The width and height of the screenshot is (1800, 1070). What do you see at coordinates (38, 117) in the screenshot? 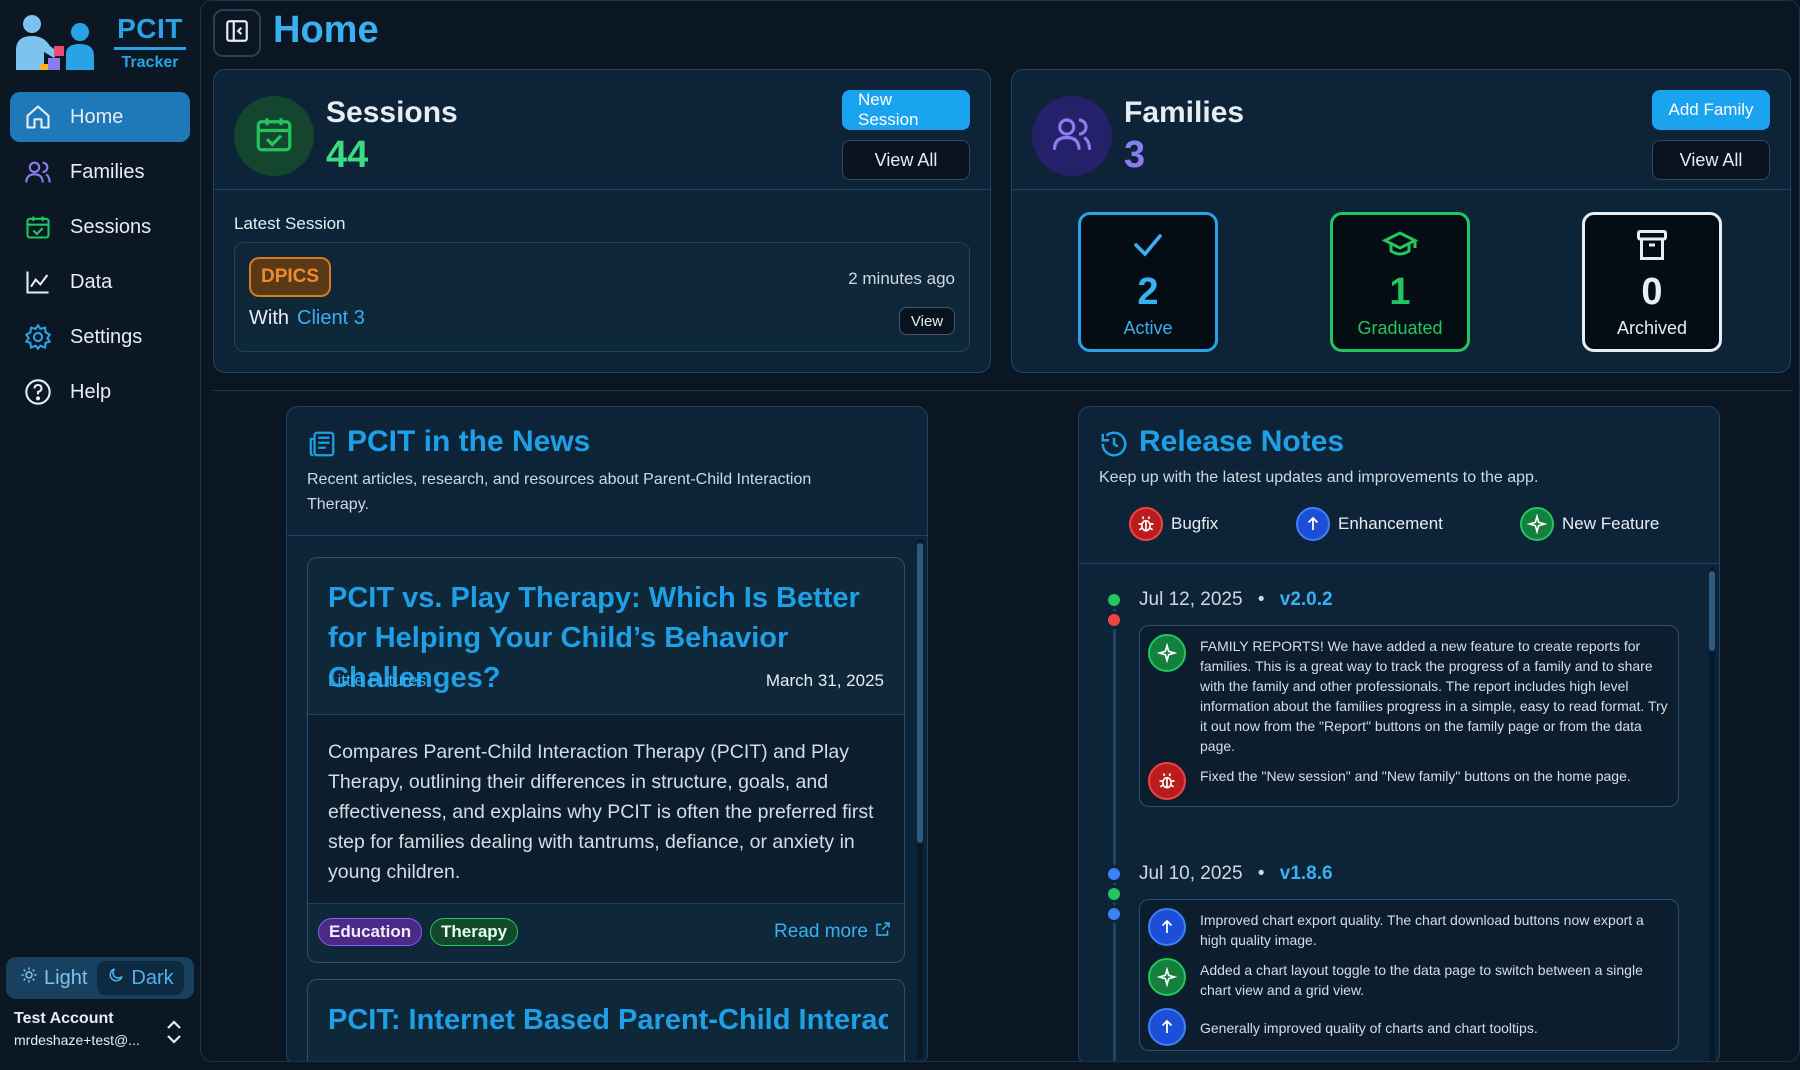
I see `home-icon` at bounding box center [38, 117].